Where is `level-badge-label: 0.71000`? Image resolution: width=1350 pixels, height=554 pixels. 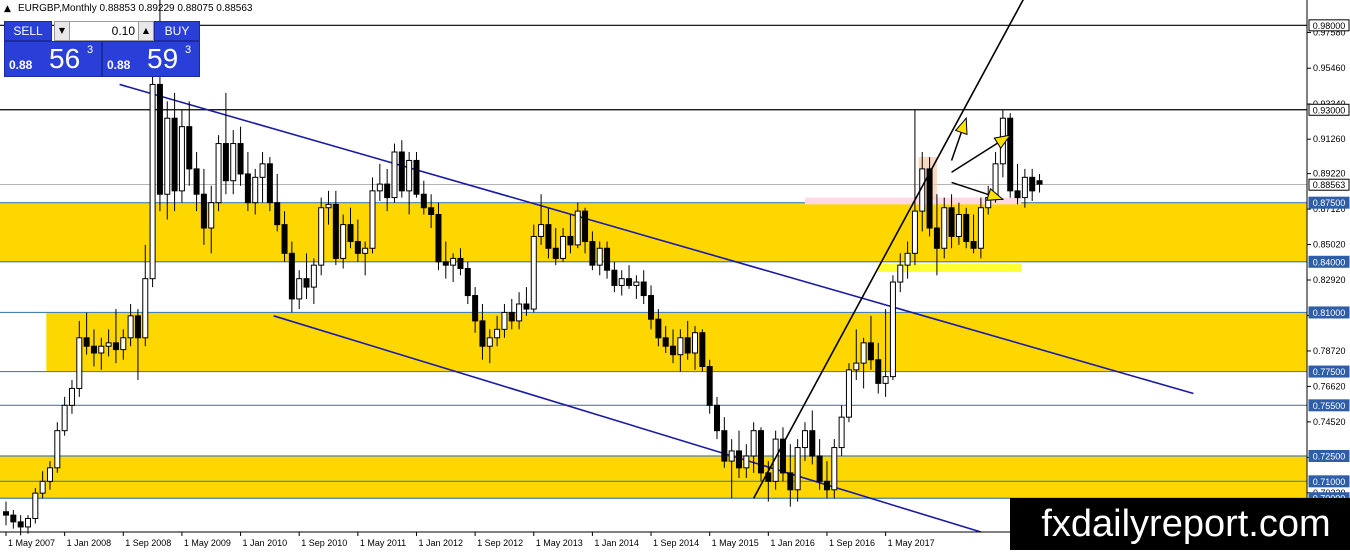 level-badge-label: 0.71000 is located at coordinates (1329, 482).